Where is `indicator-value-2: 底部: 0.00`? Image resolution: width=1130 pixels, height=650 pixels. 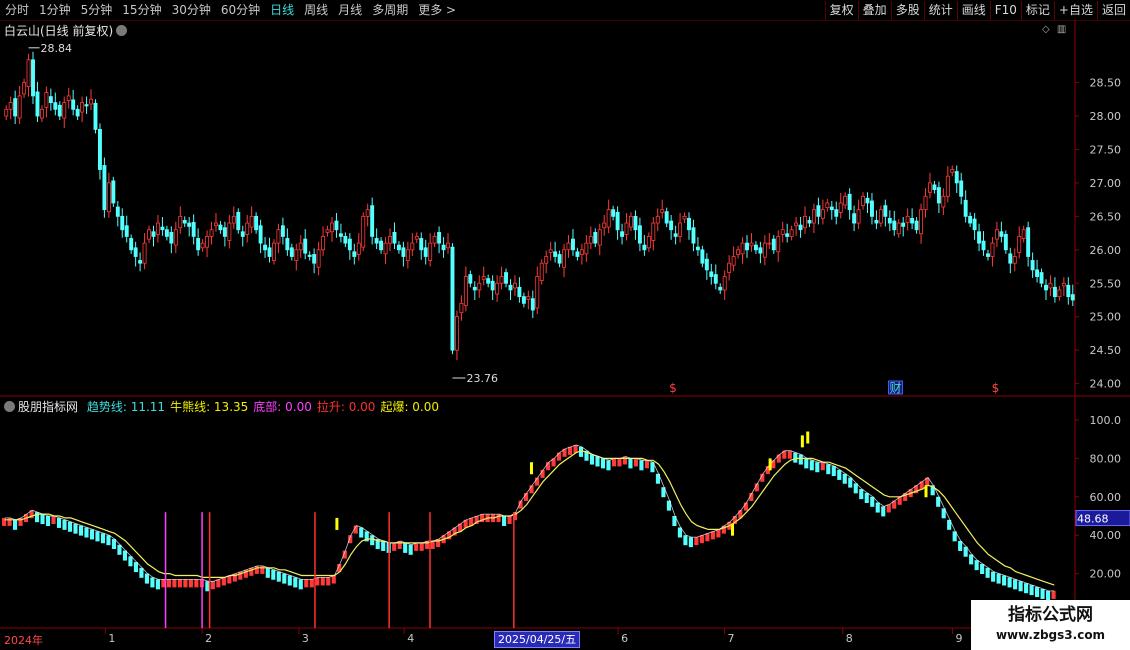
indicator-value-2: 底部: 0.00 is located at coordinates (282, 407).